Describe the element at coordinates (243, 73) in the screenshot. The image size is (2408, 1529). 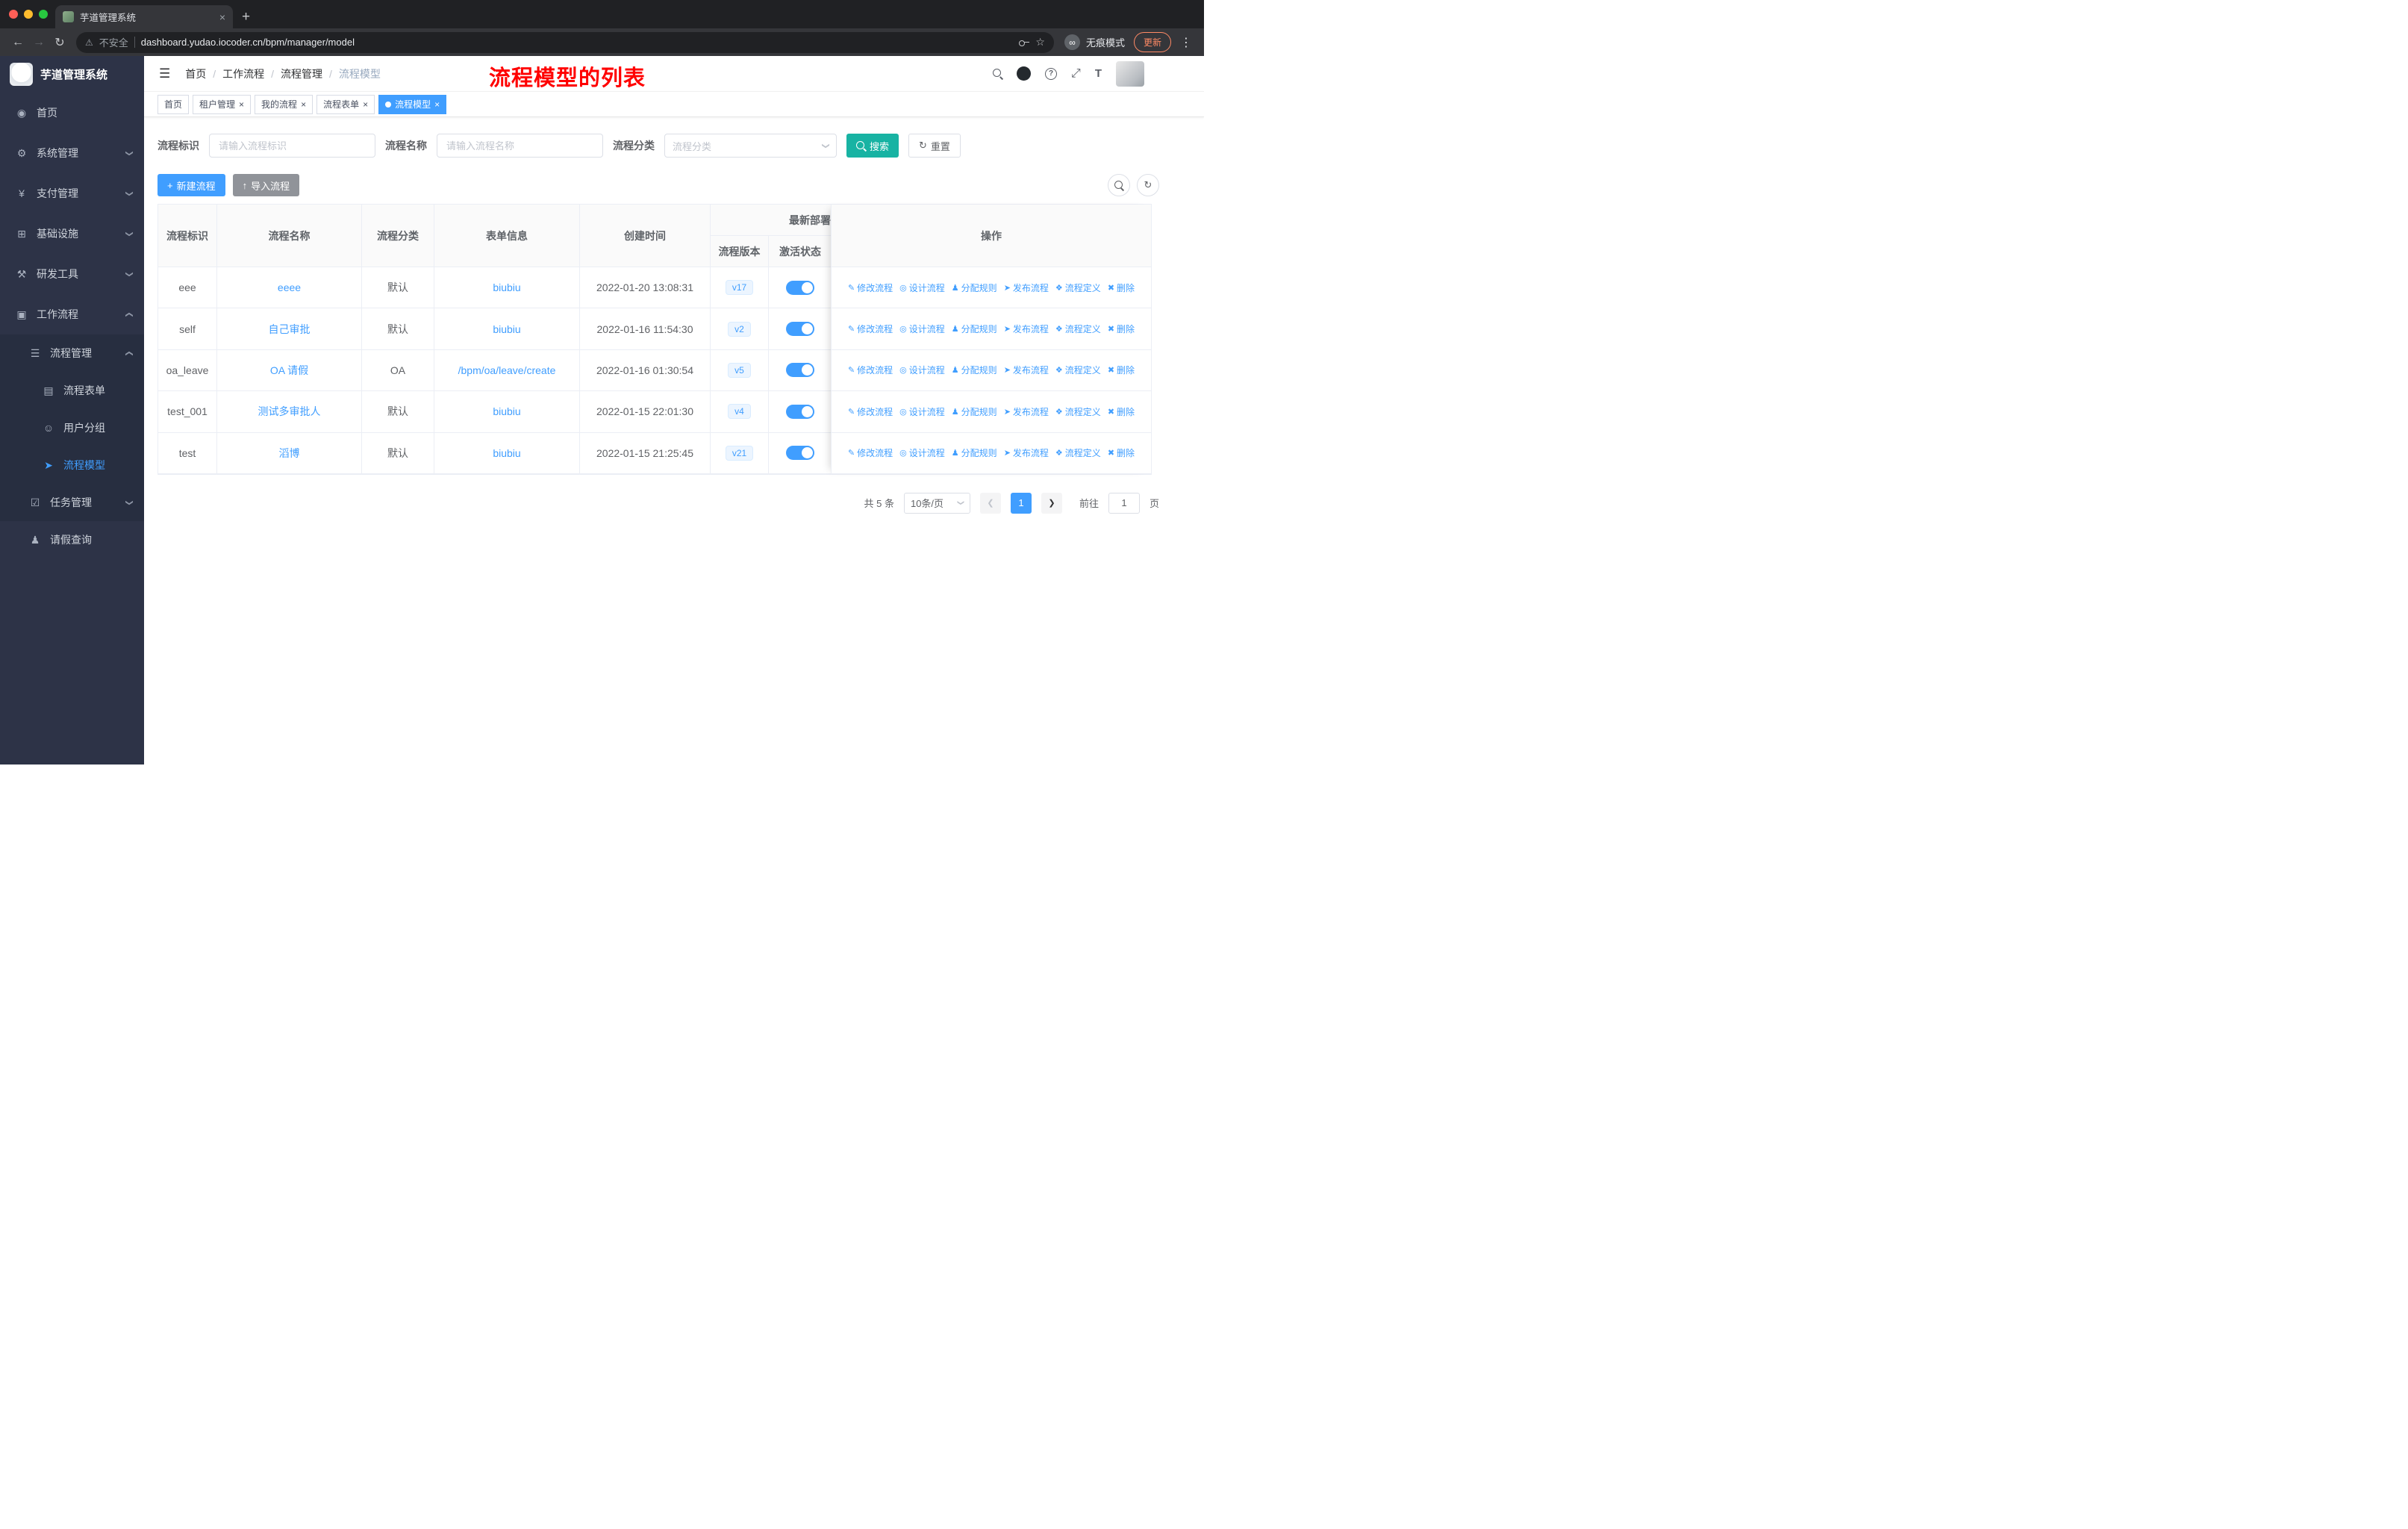
I see `breadcrumb-workflow: 工作流程` at that location.